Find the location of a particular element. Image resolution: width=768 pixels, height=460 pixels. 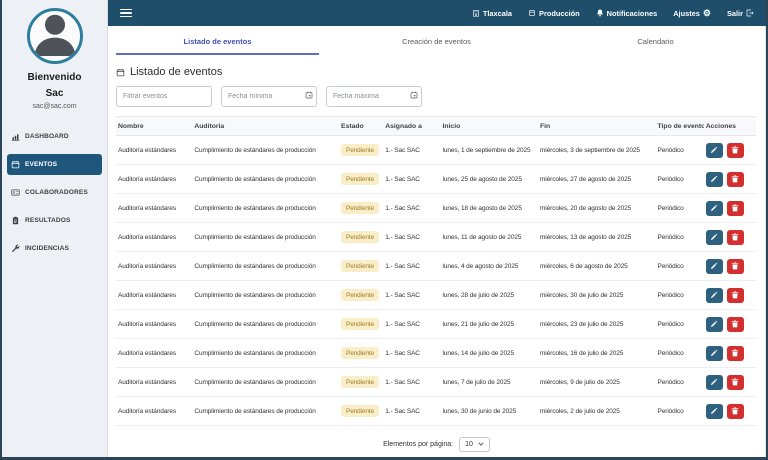

end-date-cell: miércoles, 20 de agosto de 2025 is located at coordinates (596, 208).